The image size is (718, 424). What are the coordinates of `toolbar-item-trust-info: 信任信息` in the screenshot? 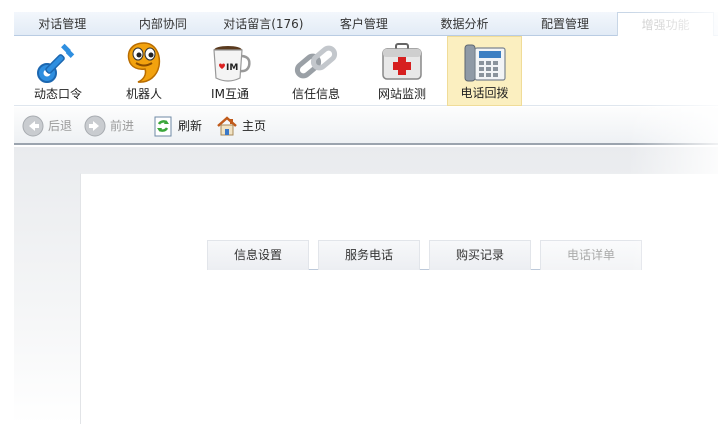 It's located at (316, 71).